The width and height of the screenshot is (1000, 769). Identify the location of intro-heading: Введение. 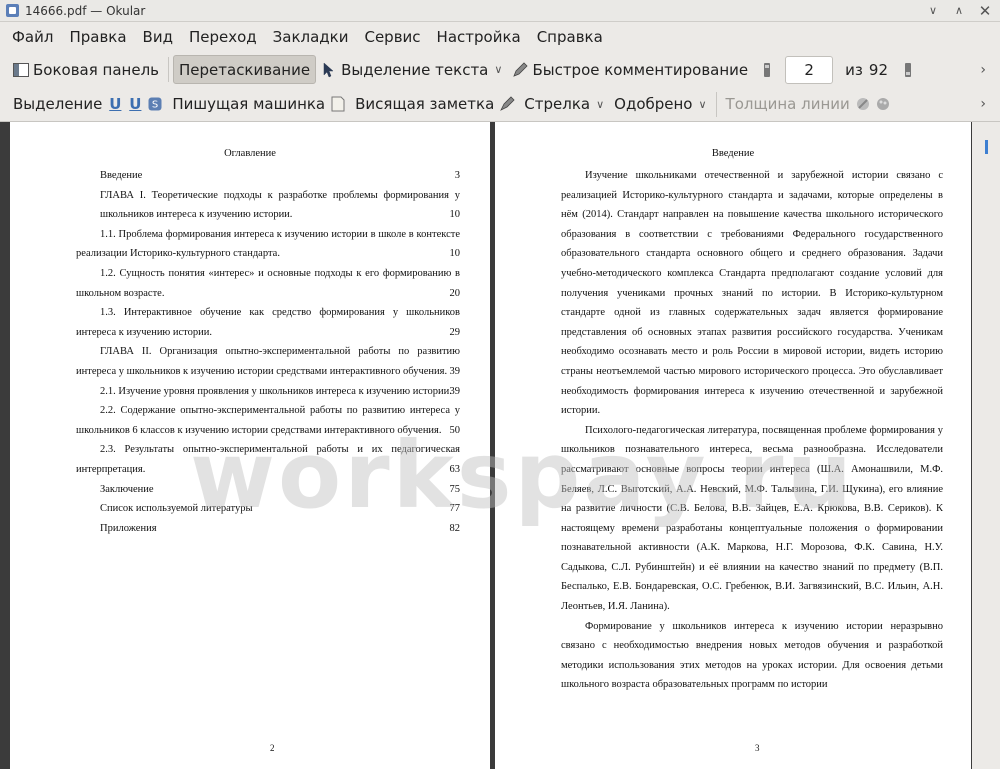
(733, 153).